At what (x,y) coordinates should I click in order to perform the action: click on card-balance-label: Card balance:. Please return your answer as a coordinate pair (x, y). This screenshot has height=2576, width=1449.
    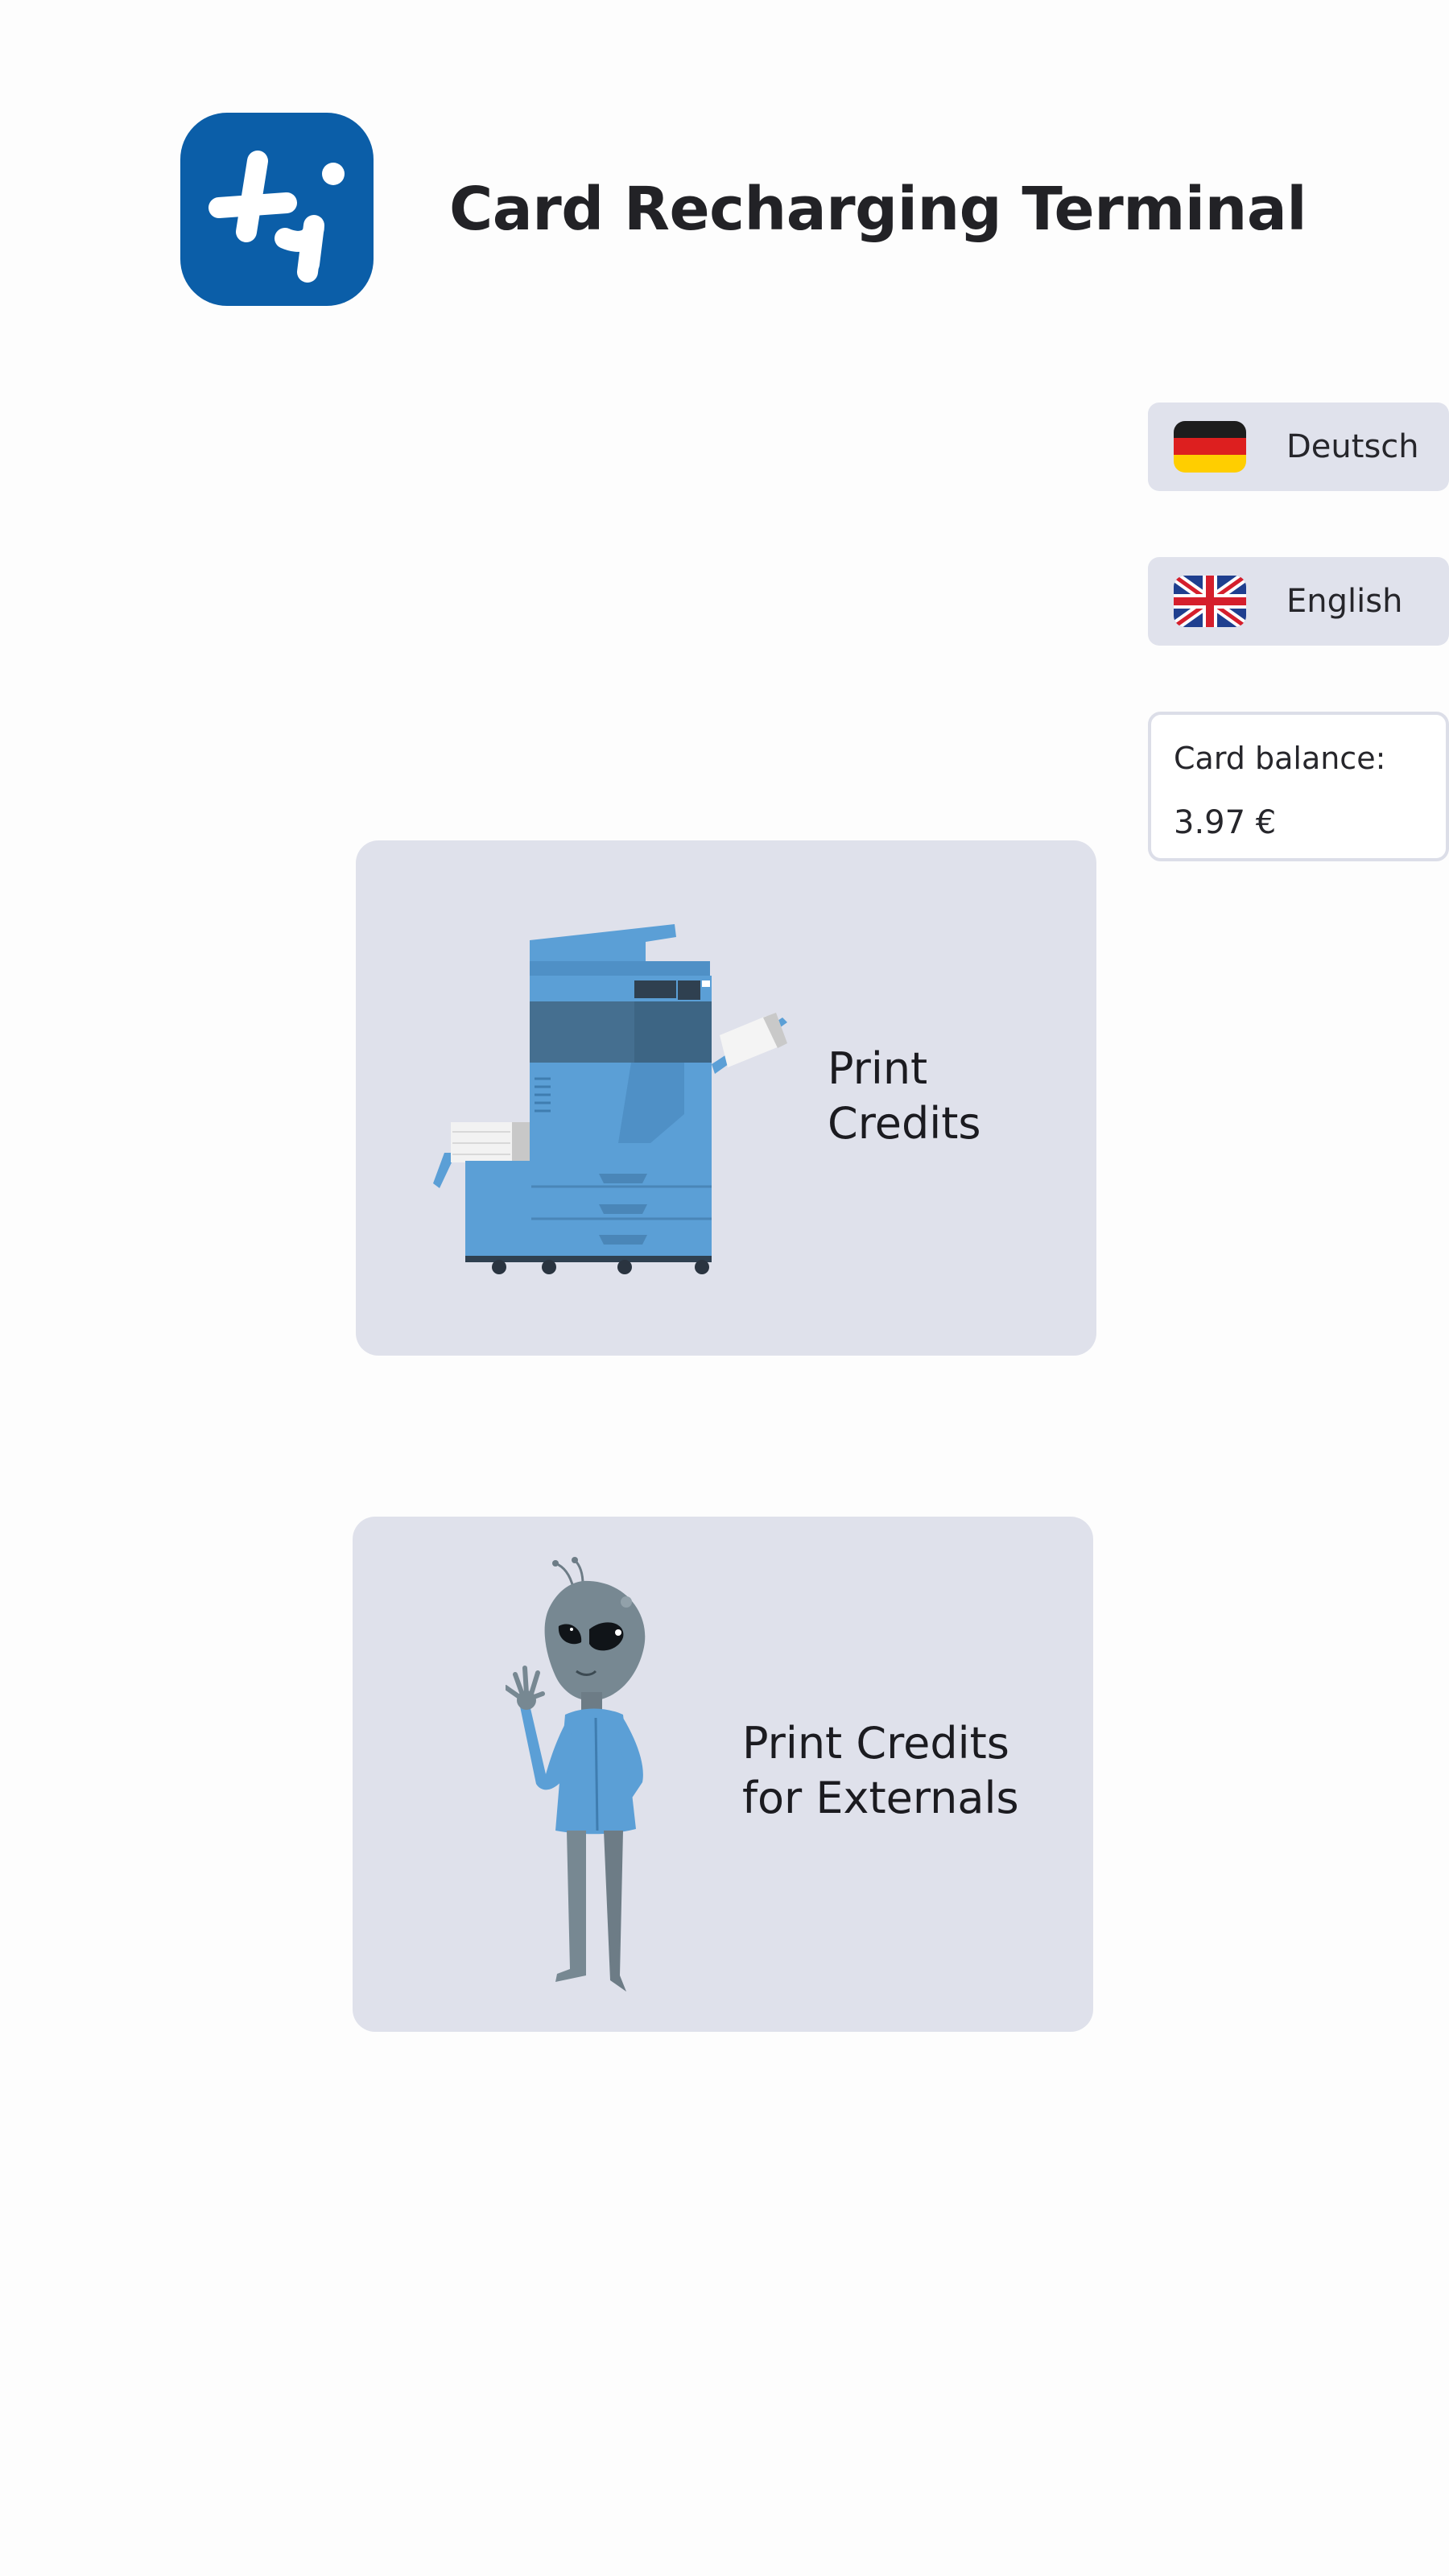
    Looking at the image, I should click on (1280, 758).